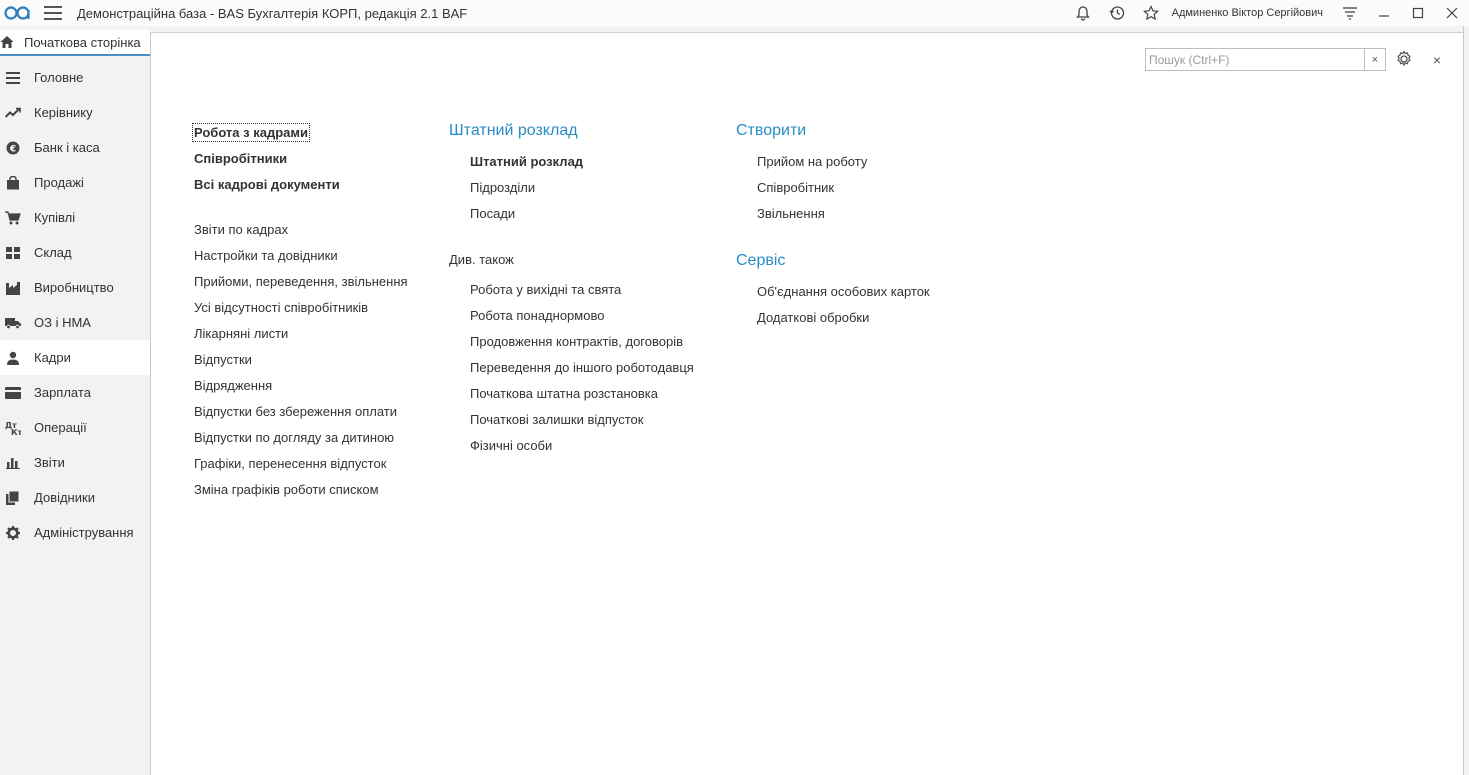  Describe the element at coordinates (13, 288) in the screenshot. I see `factory-icon` at that location.